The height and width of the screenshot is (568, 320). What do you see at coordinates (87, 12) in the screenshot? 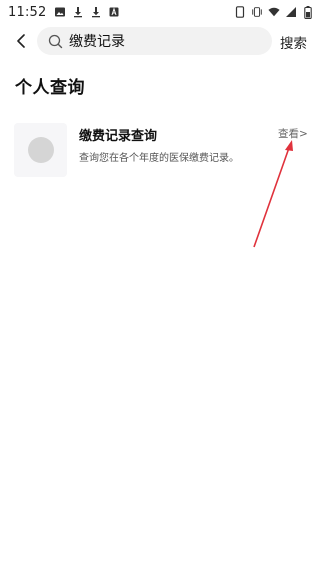
I see `status-notification-icons` at bounding box center [87, 12].